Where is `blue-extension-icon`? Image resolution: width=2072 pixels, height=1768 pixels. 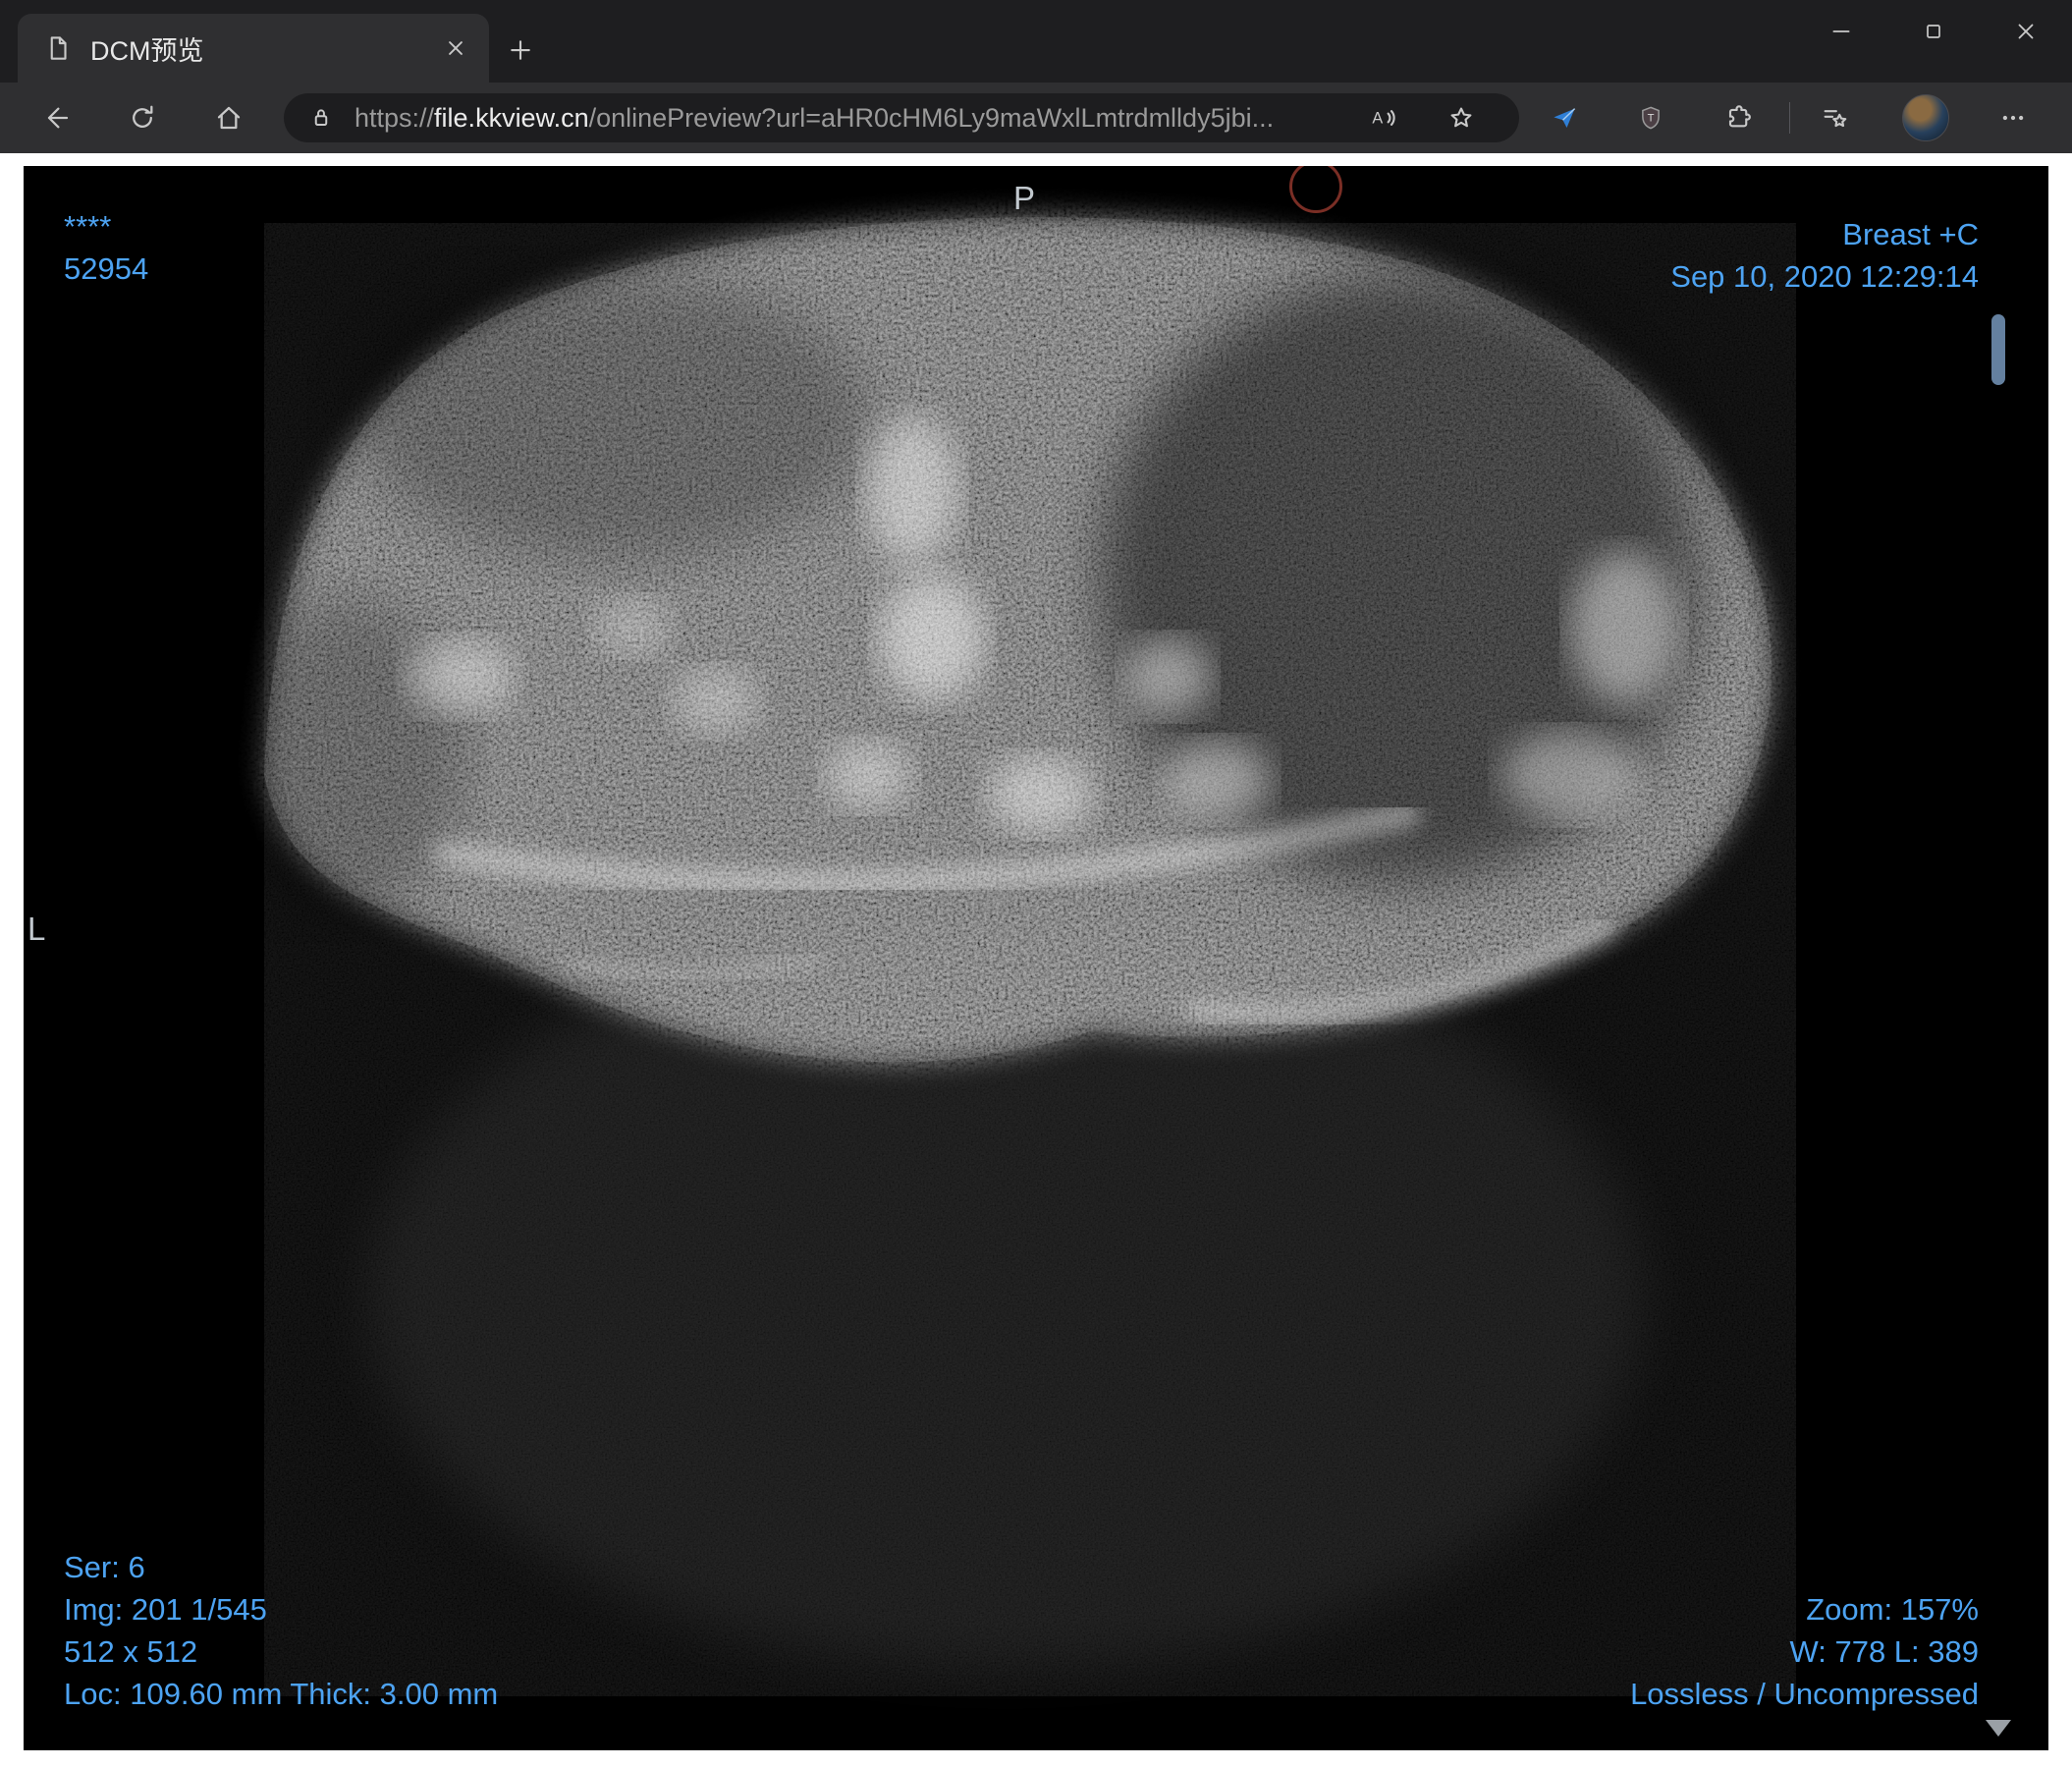
blue-extension-icon is located at coordinates (1564, 117).